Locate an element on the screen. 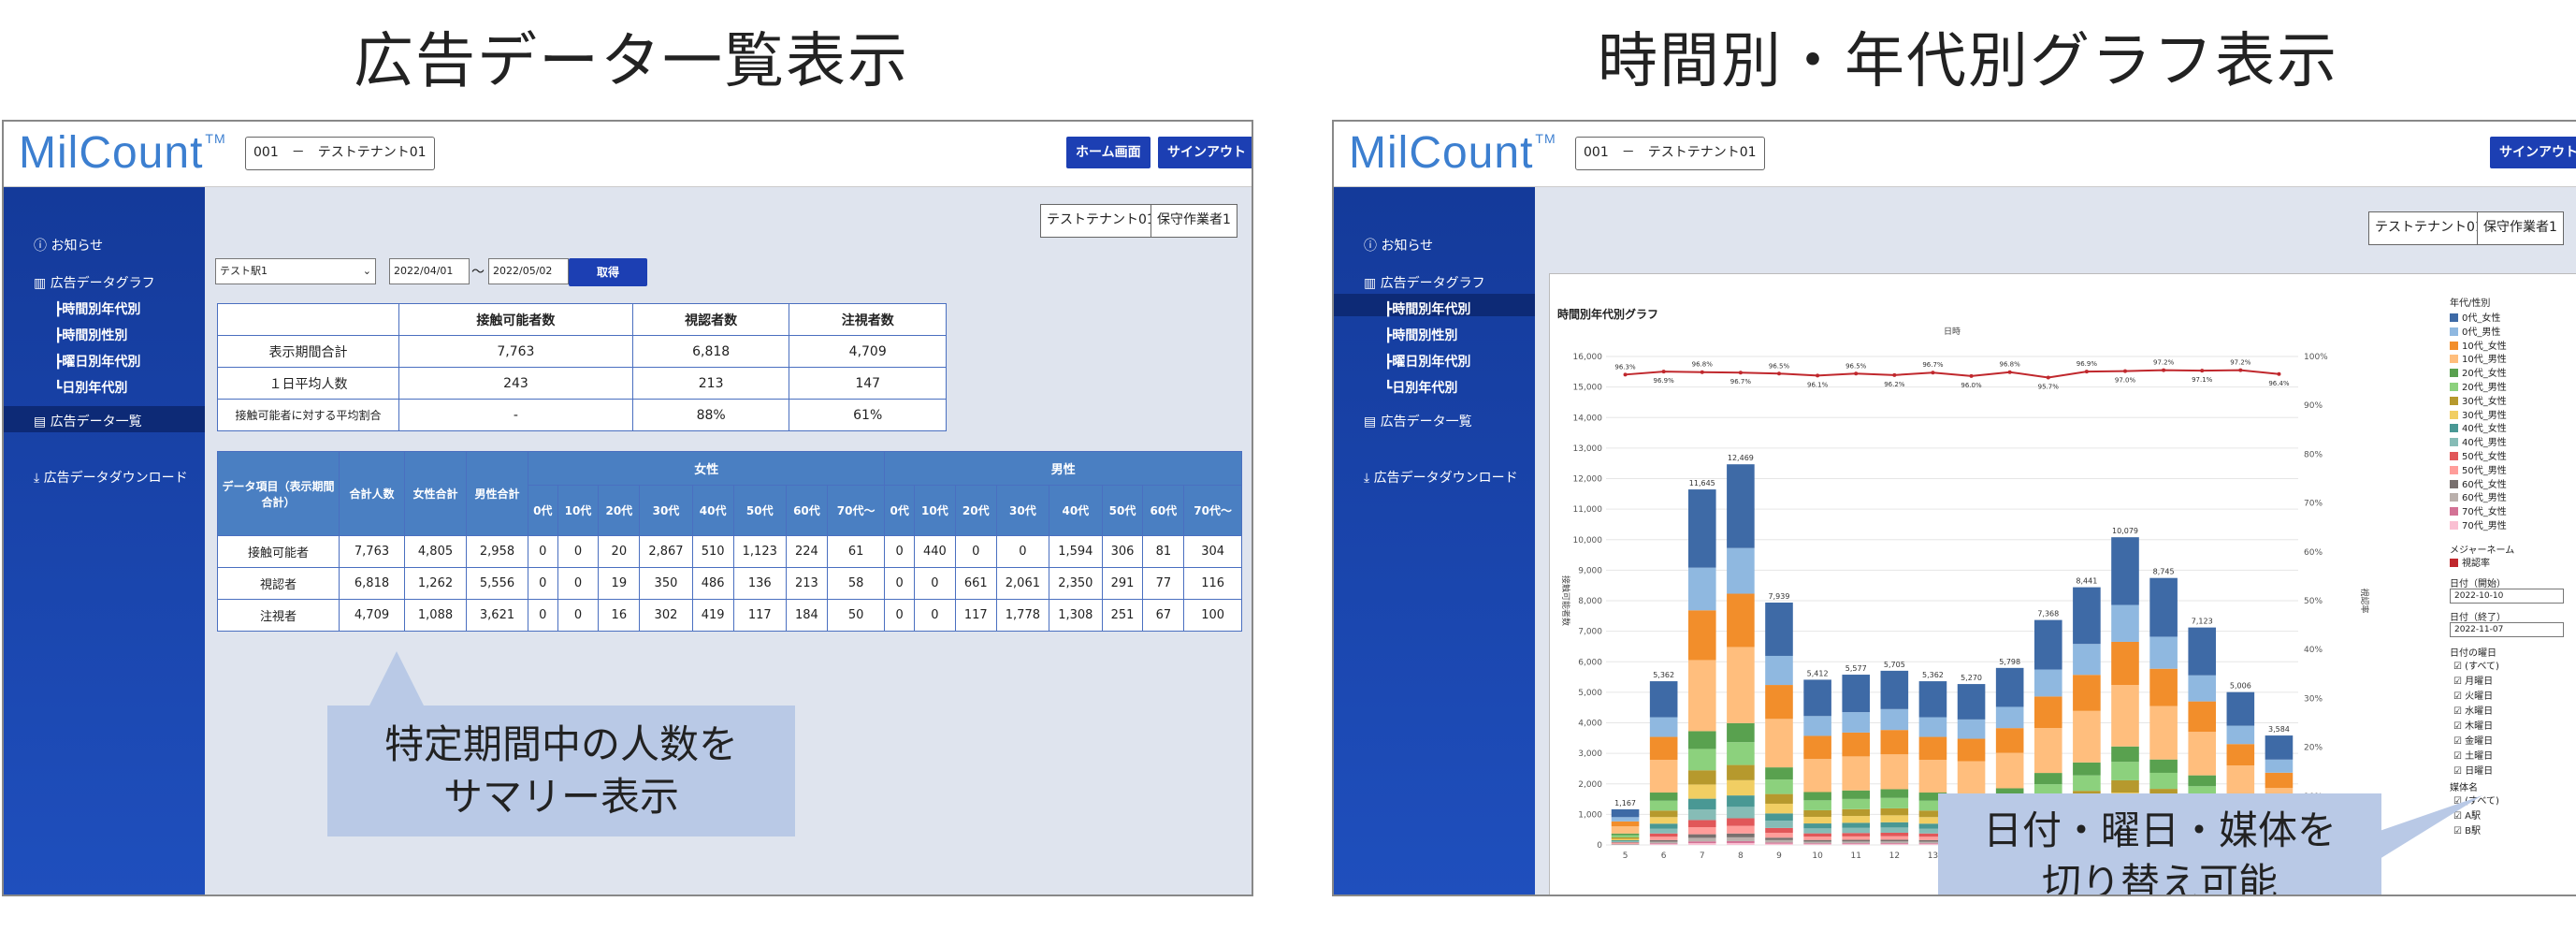 Image resolution: width=2576 pixels, height=931 pixels. legend-item: 30代_男性 is located at coordinates (2478, 414).